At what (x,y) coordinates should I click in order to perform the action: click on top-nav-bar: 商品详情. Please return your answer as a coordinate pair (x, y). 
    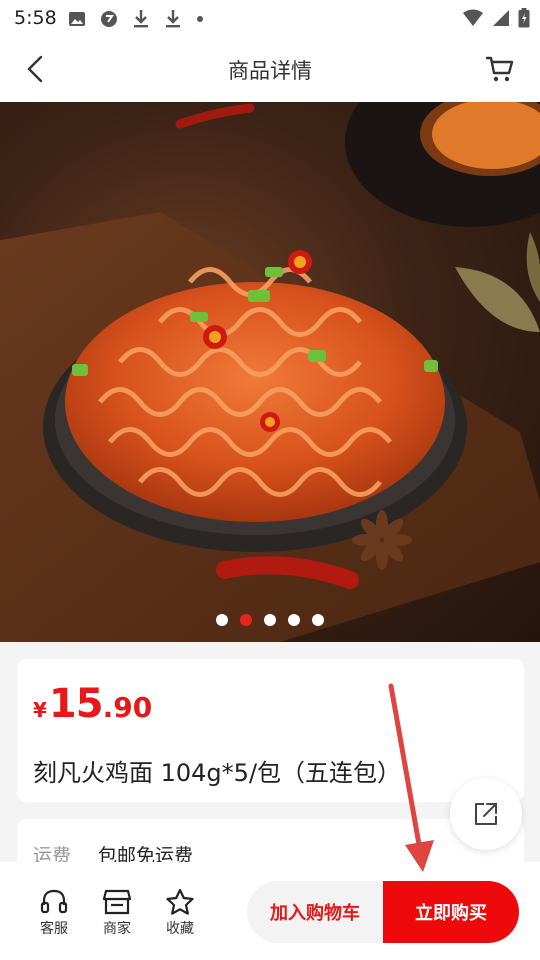
    Looking at the image, I should click on (270, 69).